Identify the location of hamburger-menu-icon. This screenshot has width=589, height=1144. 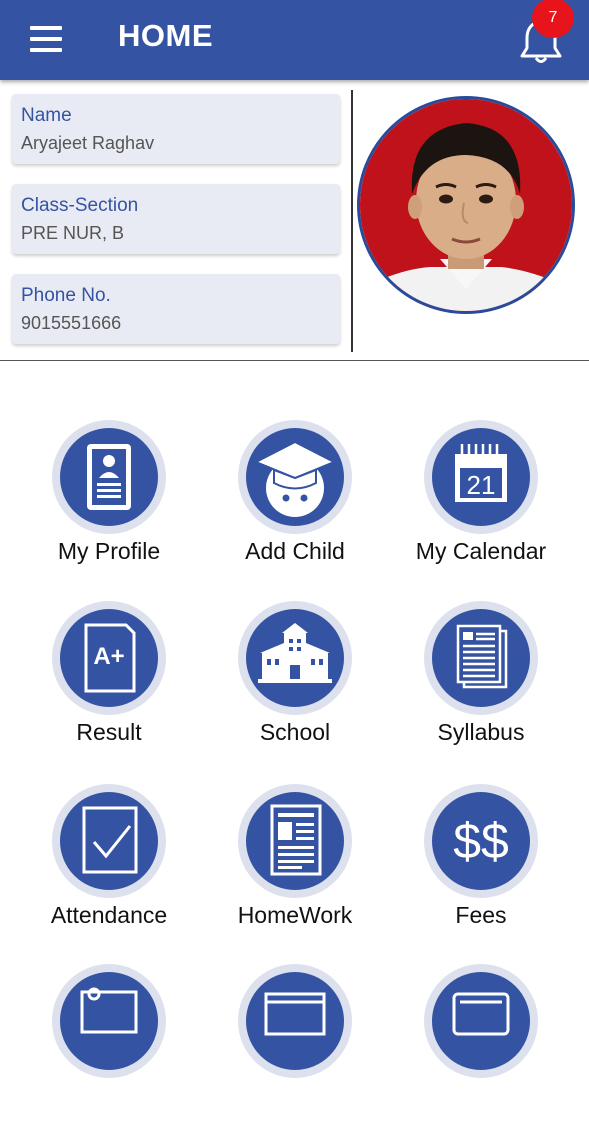
(46, 39).